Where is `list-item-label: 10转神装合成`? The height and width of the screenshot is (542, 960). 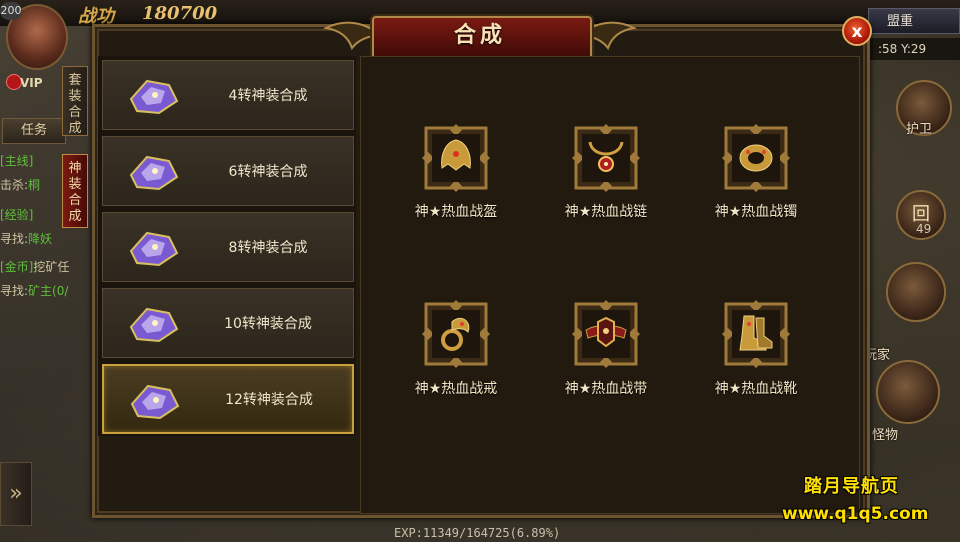 list-item-label: 10转神装合成 is located at coordinates (268, 324).